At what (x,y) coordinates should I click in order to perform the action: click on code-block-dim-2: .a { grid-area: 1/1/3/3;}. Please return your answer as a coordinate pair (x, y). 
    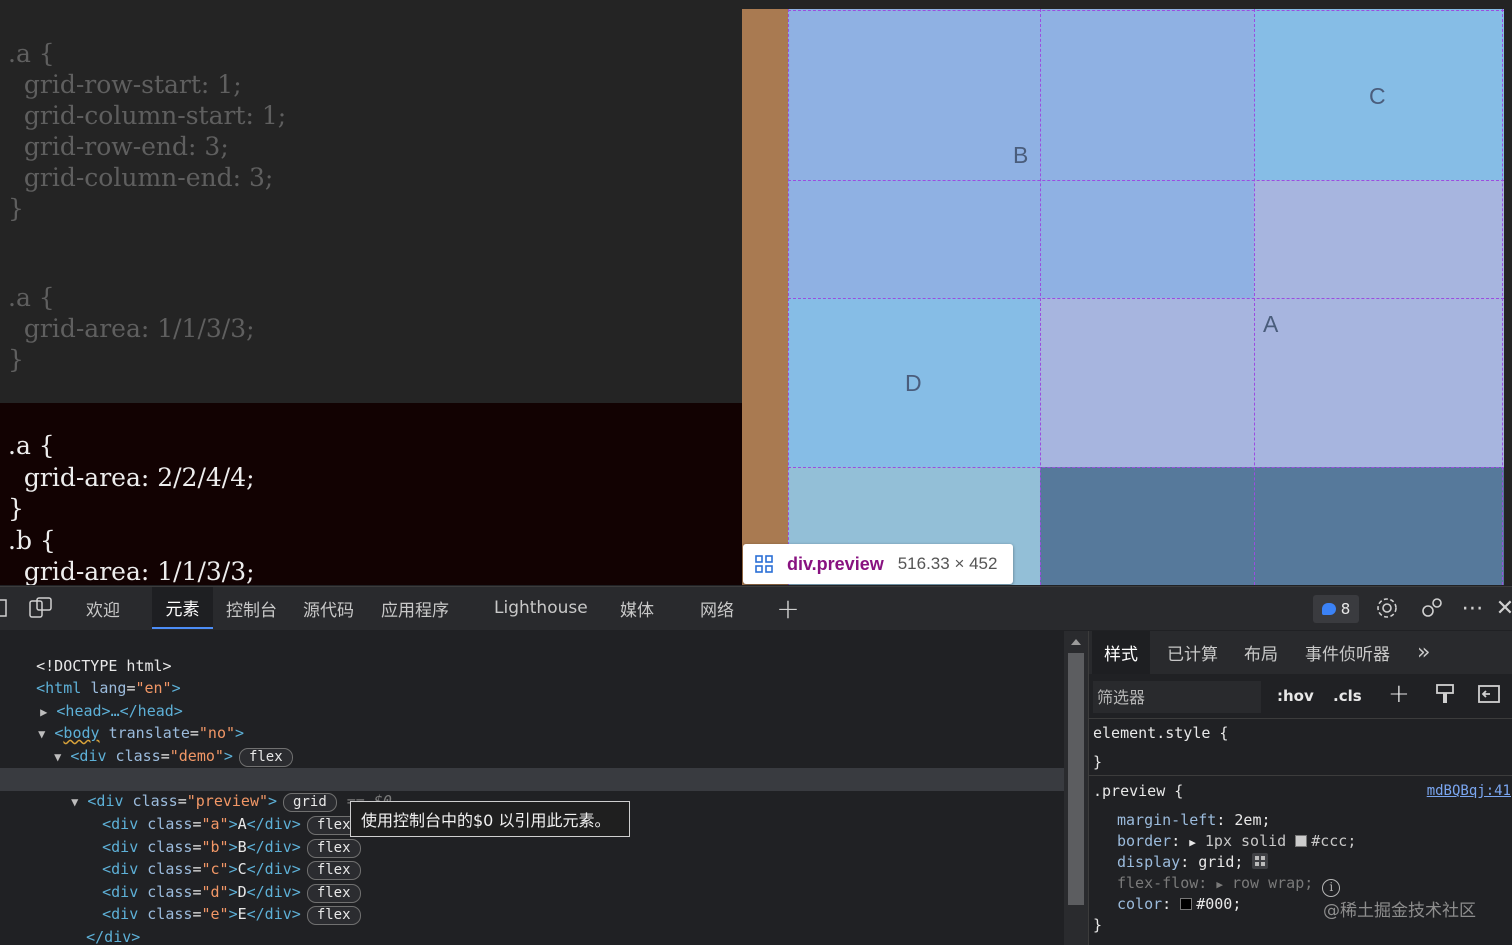
    Looking at the image, I should click on (131, 328).